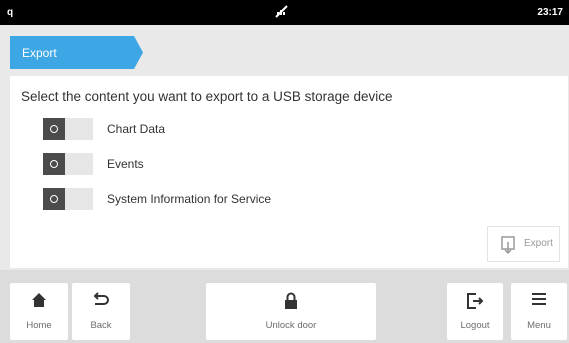 The height and width of the screenshot is (343, 569). What do you see at coordinates (39, 311) in the screenshot?
I see `home-button: Home` at bounding box center [39, 311].